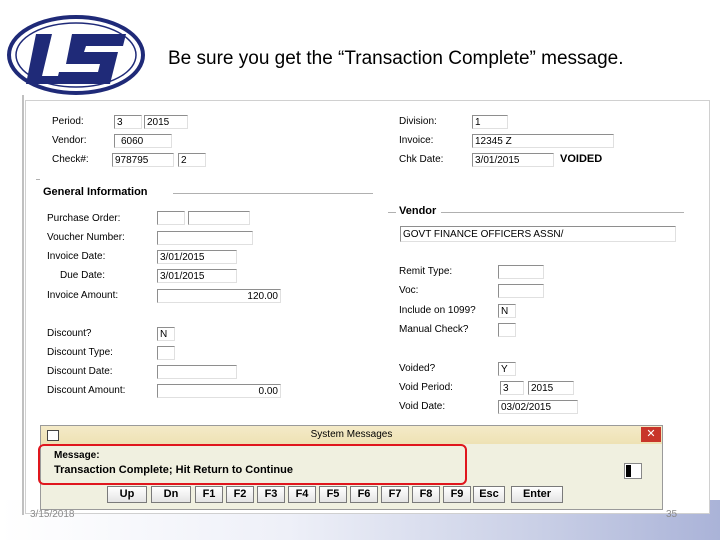  What do you see at coordinates (209, 494) in the screenshot?
I see `f1-button: F1` at bounding box center [209, 494].